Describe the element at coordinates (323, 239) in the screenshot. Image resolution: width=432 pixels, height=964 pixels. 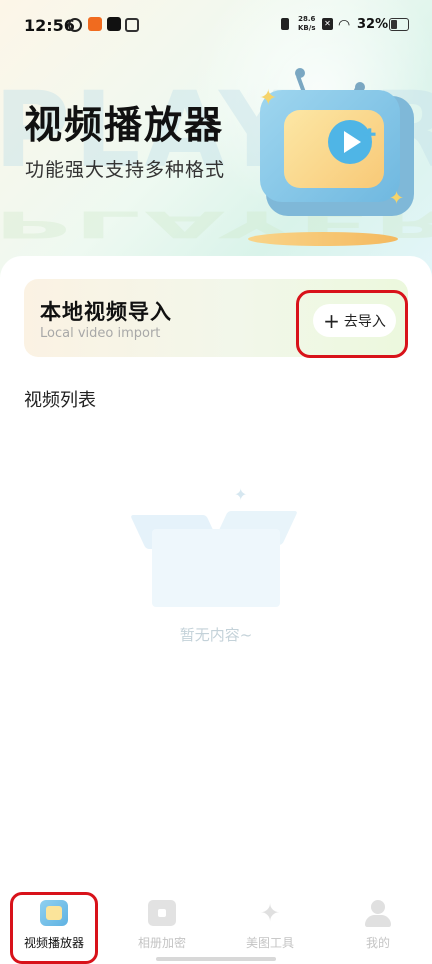
I see `tv-pedestal` at that location.